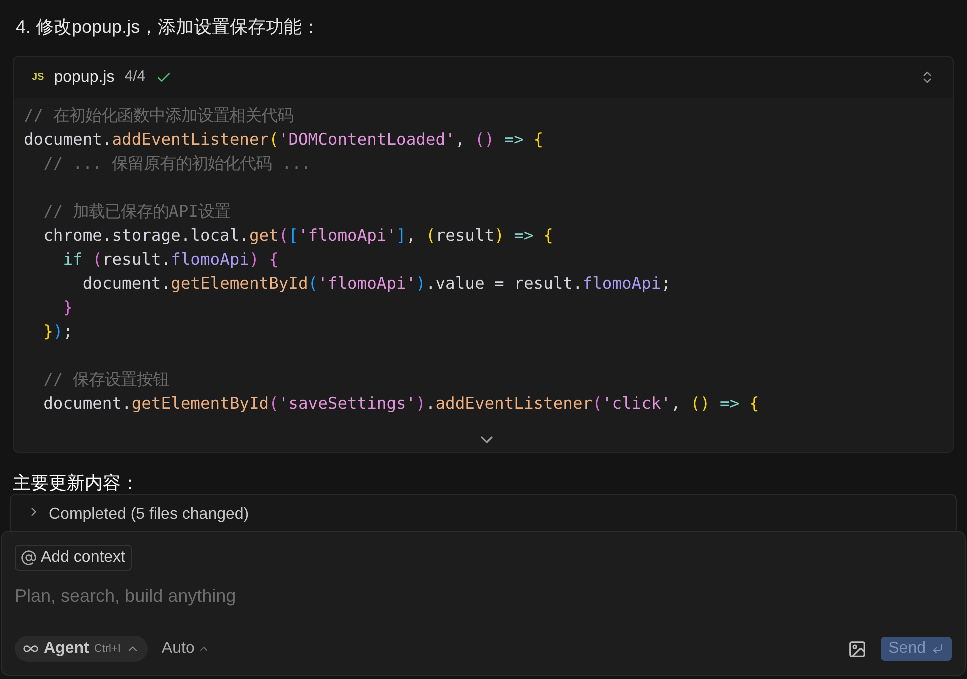  Describe the element at coordinates (68, 308) in the screenshot. I see `code-line: }` at that location.